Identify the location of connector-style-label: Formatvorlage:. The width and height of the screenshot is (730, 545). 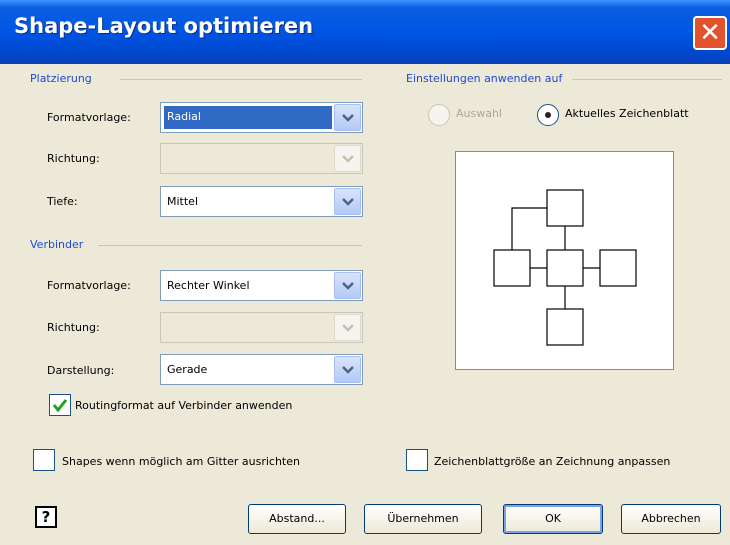
(89, 285).